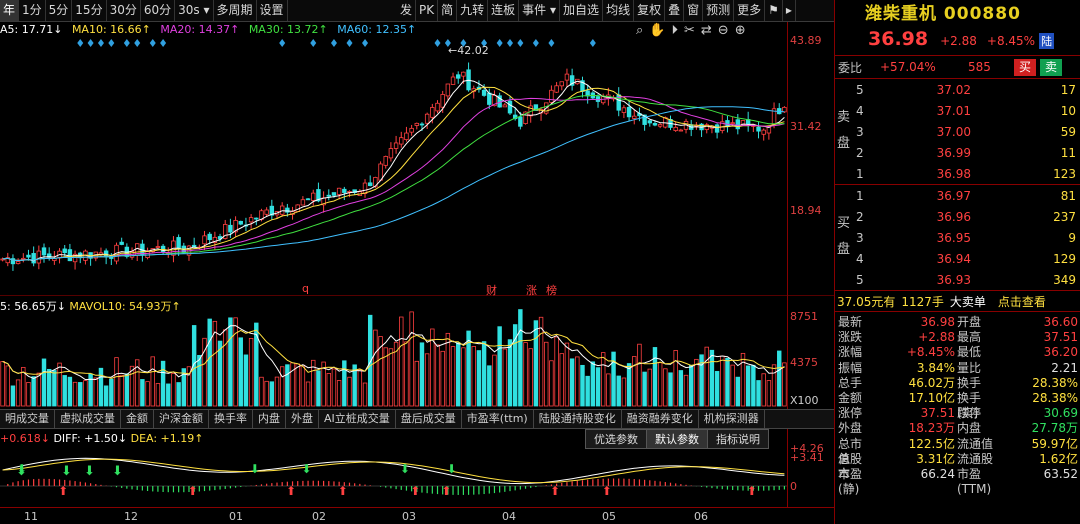 This screenshot has height=524, width=1080. I want to click on signal-diamond-icon, so click(437, 43).